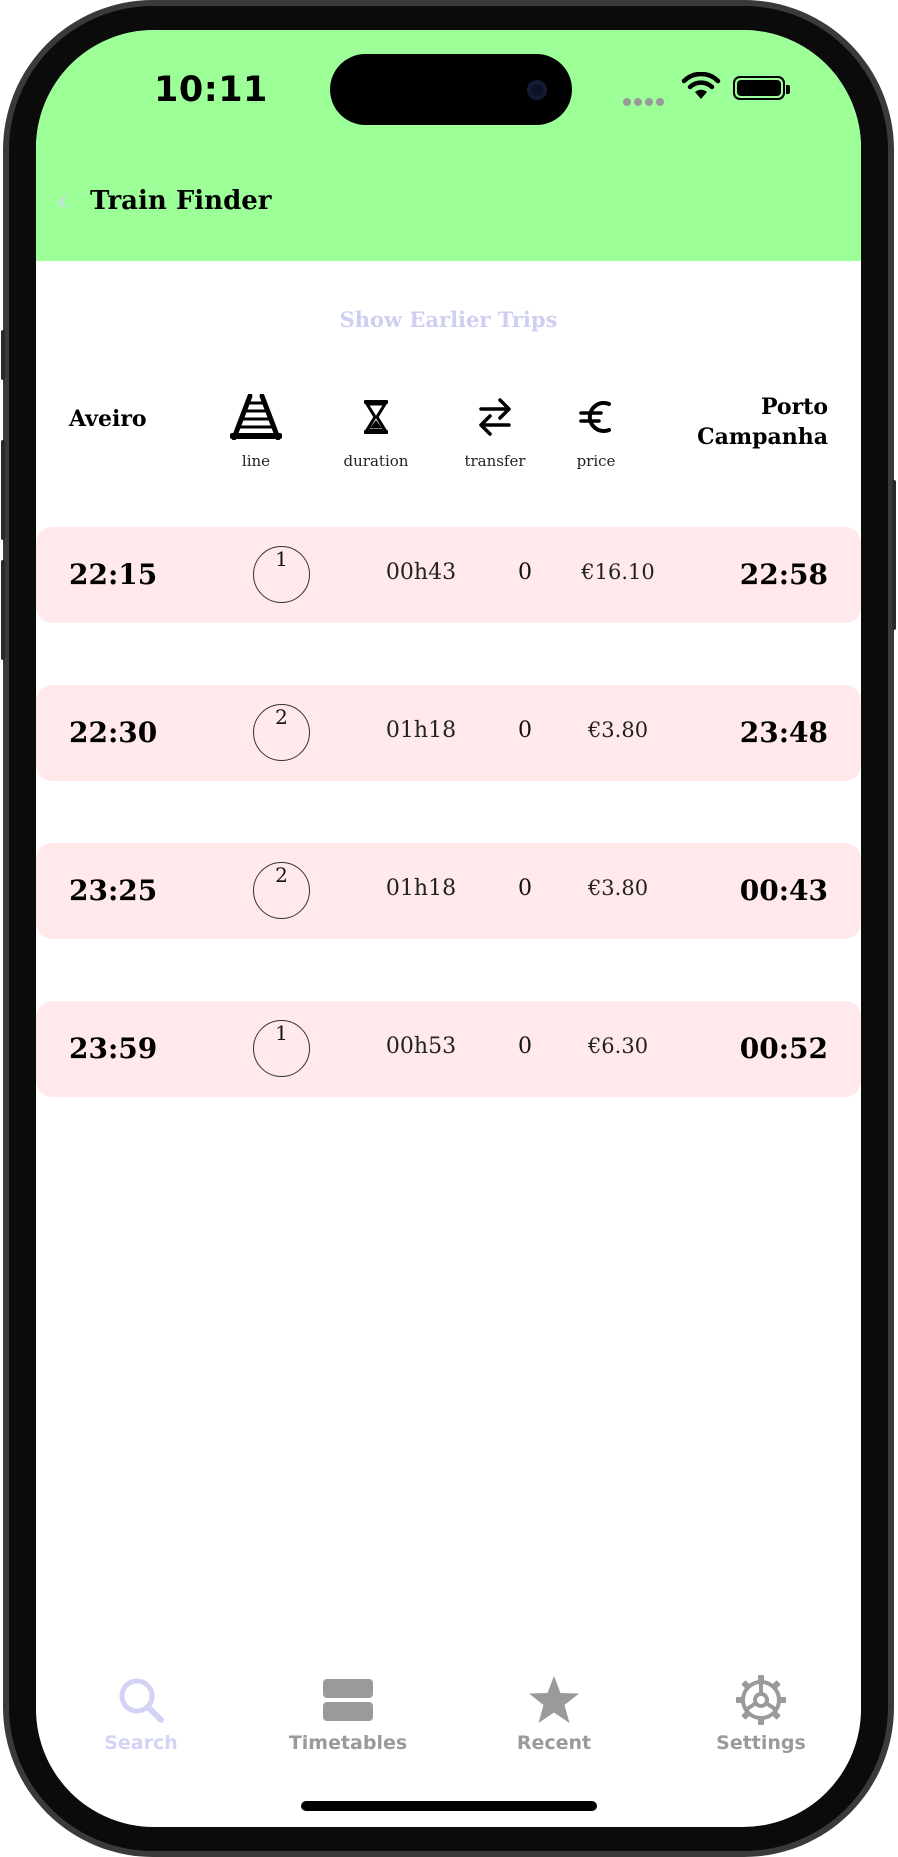 The width and height of the screenshot is (898, 1857). Describe the element at coordinates (211, 90) in the screenshot. I see `status-time: 10:11` at that location.